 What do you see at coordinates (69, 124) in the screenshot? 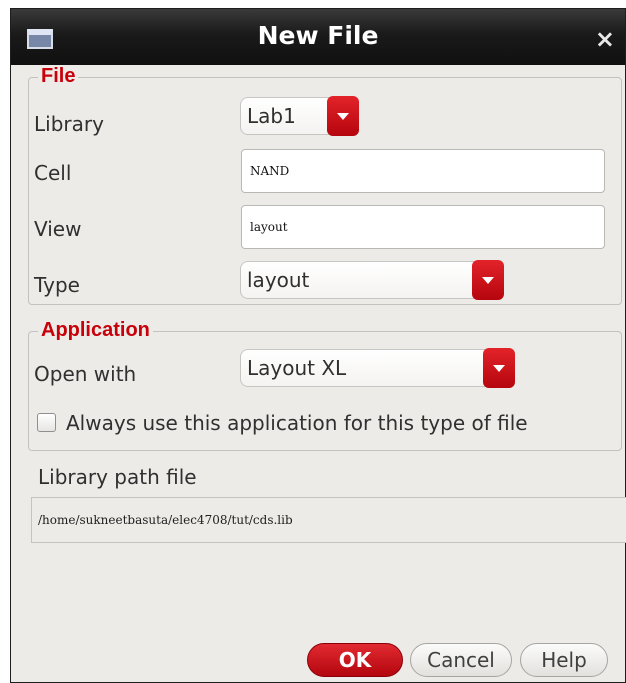
I see `library-label: Library` at bounding box center [69, 124].